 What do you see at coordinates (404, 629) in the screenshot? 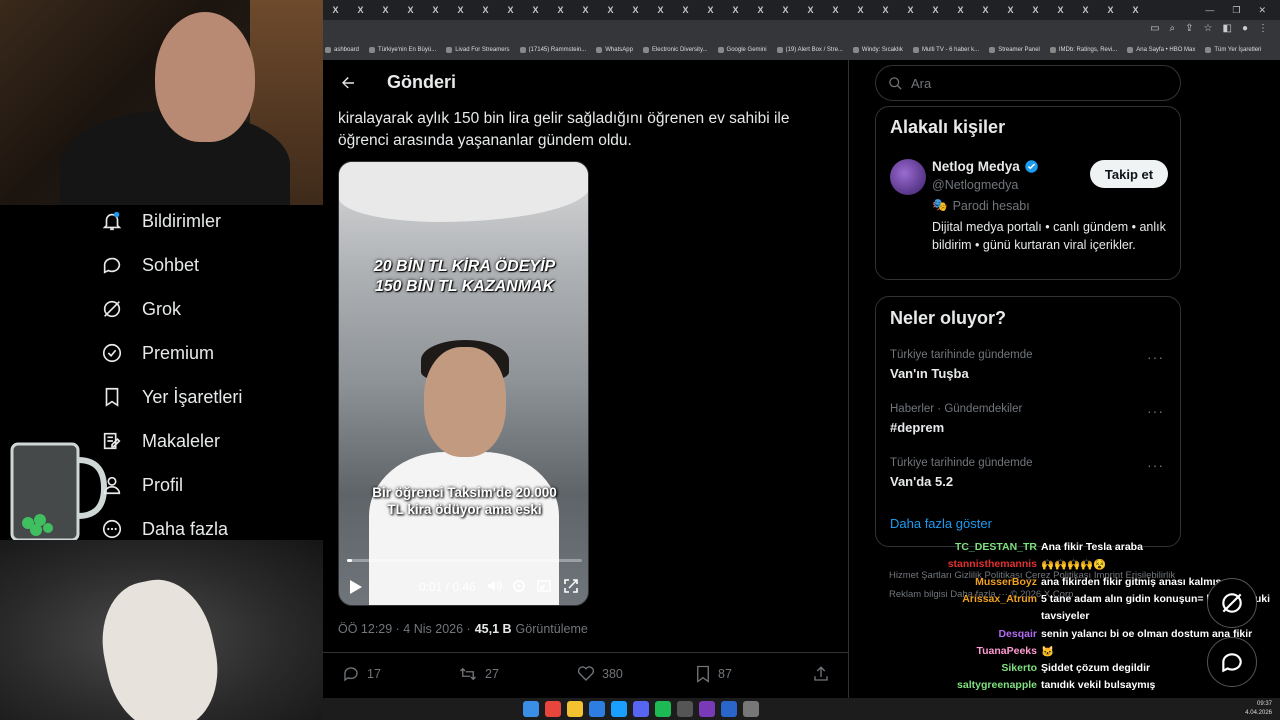
I see `post-timestamp: ÖÖ 12:29 · 4 Nis 2026 ·` at bounding box center [404, 629].